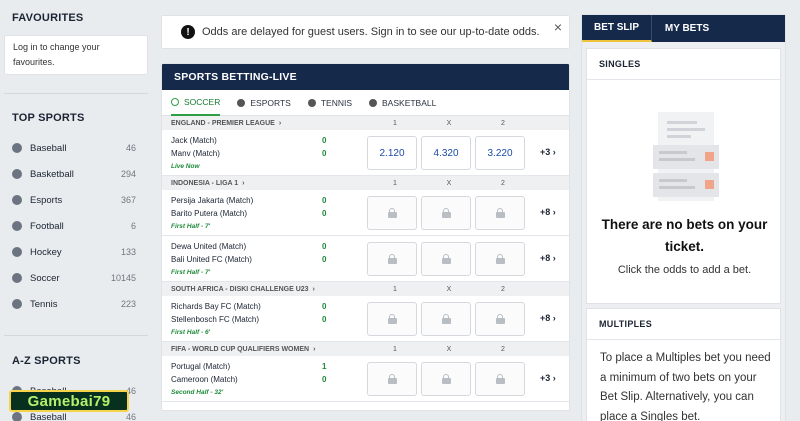  I want to click on singles-title: SINGLES, so click(620, 64).